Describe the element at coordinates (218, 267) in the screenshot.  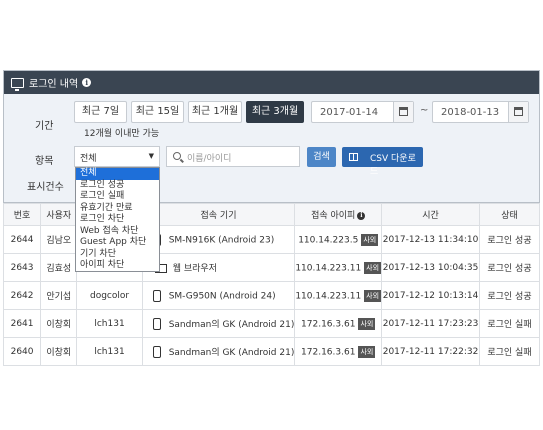
I see `cell-device: 웹 브라우저` at that location.